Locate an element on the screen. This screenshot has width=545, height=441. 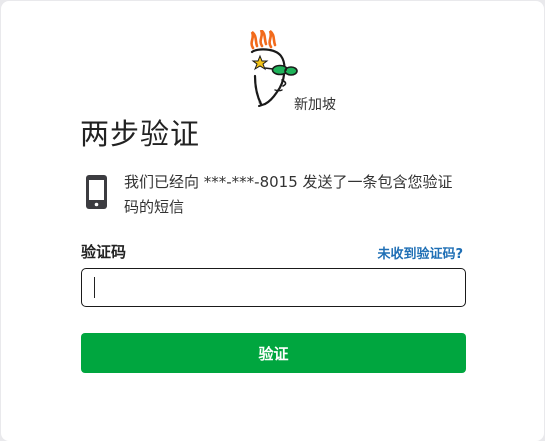
page-title: 两步验证 is located at coordinates (140, 134).